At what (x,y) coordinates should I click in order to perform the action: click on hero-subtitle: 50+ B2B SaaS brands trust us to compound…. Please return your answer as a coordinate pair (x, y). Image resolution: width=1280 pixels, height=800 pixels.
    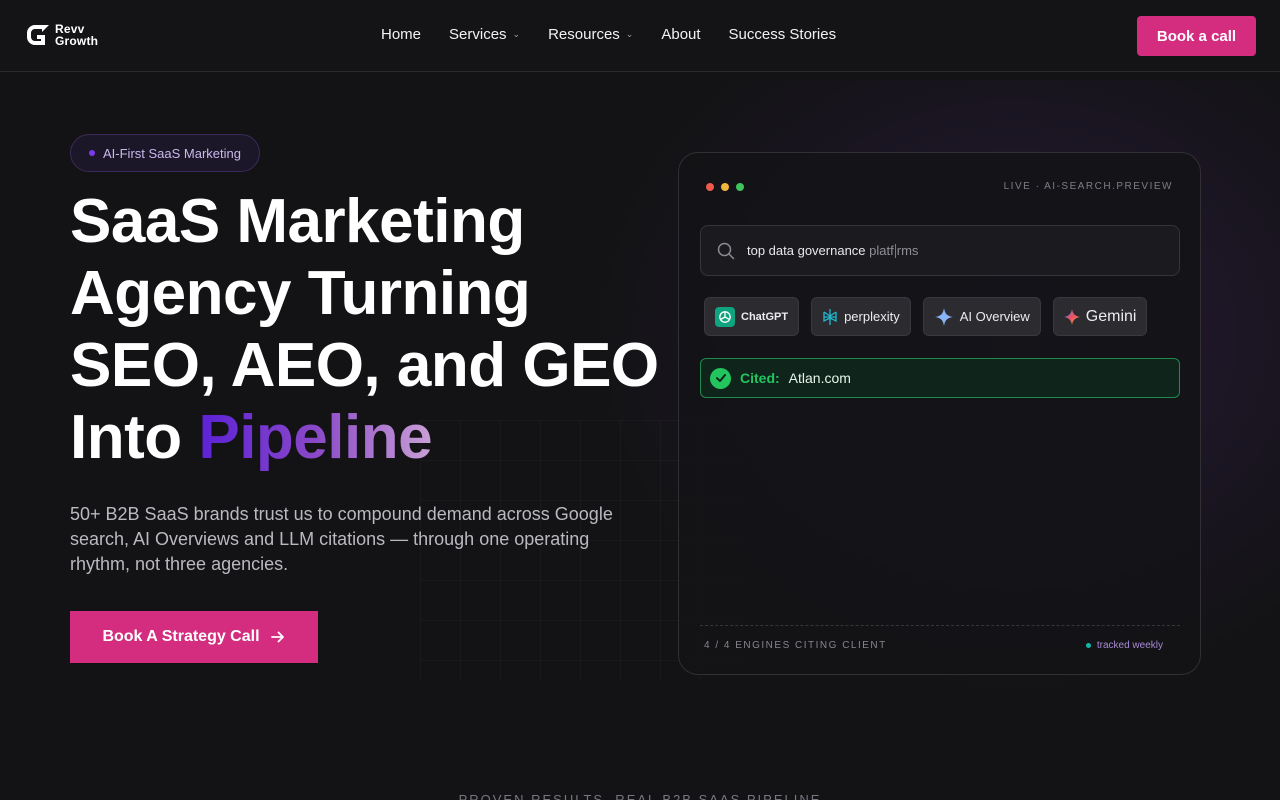
    Looking at the image, I should click on (341, 539).